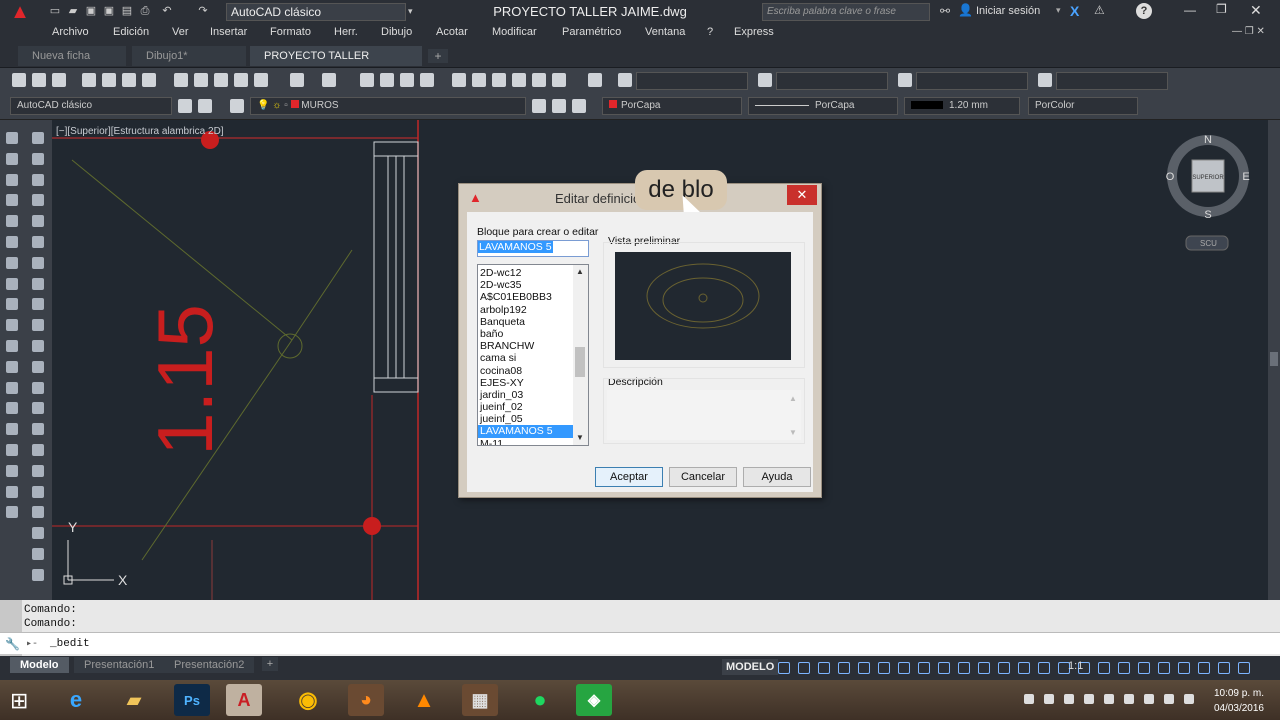 The image size is (1280, 720). Describe the element at coordinates (145, 11) in the screenshot. I see `print-icon: ⎙` at that location.